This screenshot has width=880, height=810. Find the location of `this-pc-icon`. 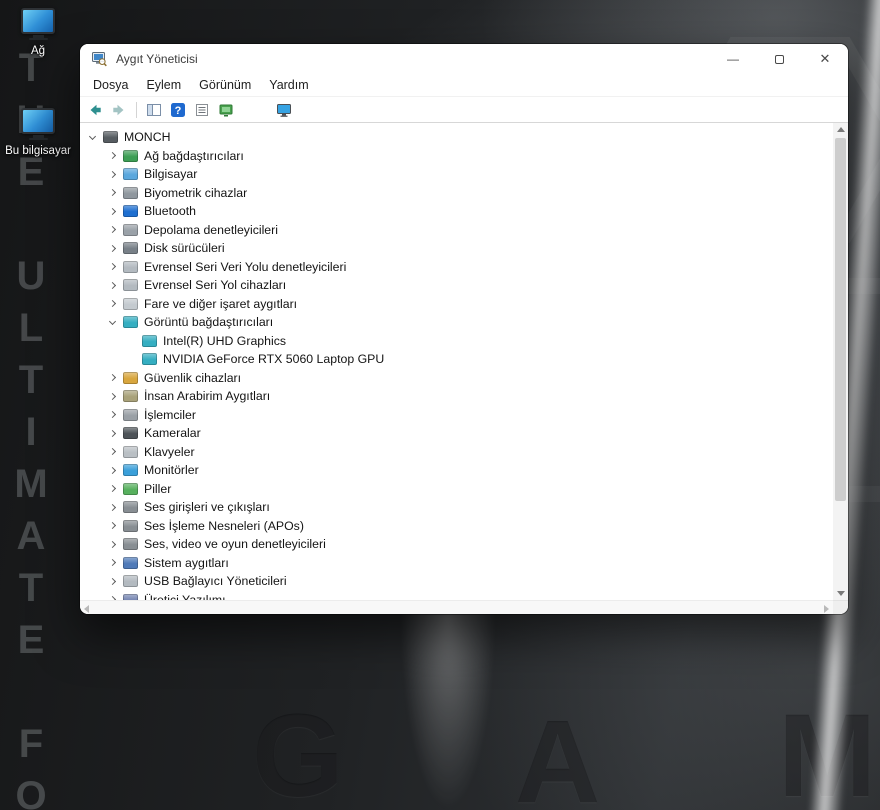

this-pc-icon is located at coordinates (38, 124).